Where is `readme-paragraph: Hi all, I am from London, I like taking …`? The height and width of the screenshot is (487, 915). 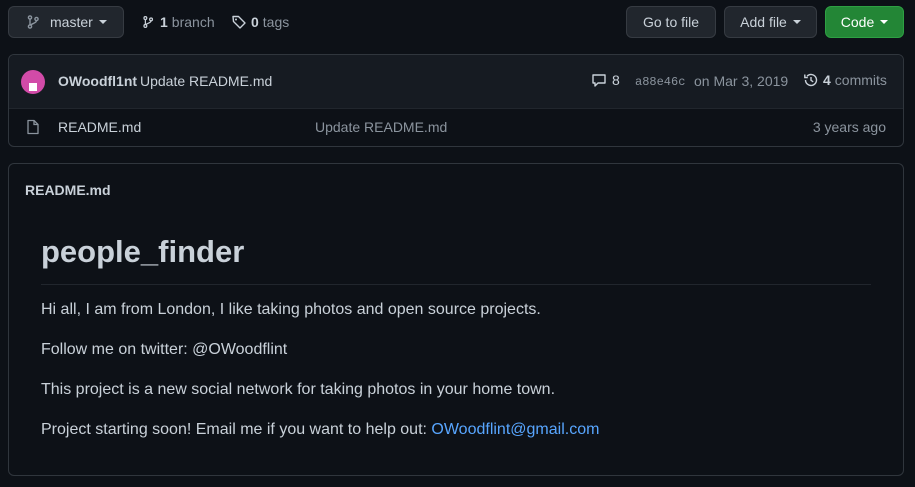
readme-paragraph: Hi all, I am from London, I like taking … is located at coordinates (291, 309).